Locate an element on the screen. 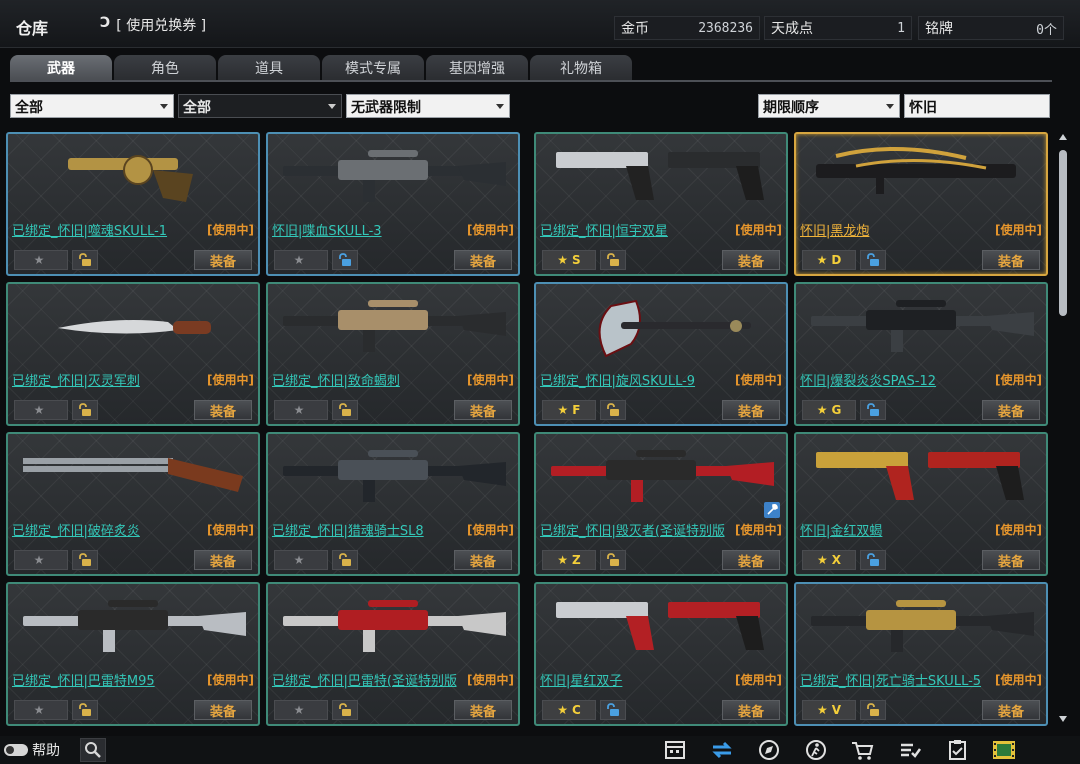 Image resolution: width=1080 pixels, height=764 pixels. grade-badge: ★ X is located at coordinates (829, 560).